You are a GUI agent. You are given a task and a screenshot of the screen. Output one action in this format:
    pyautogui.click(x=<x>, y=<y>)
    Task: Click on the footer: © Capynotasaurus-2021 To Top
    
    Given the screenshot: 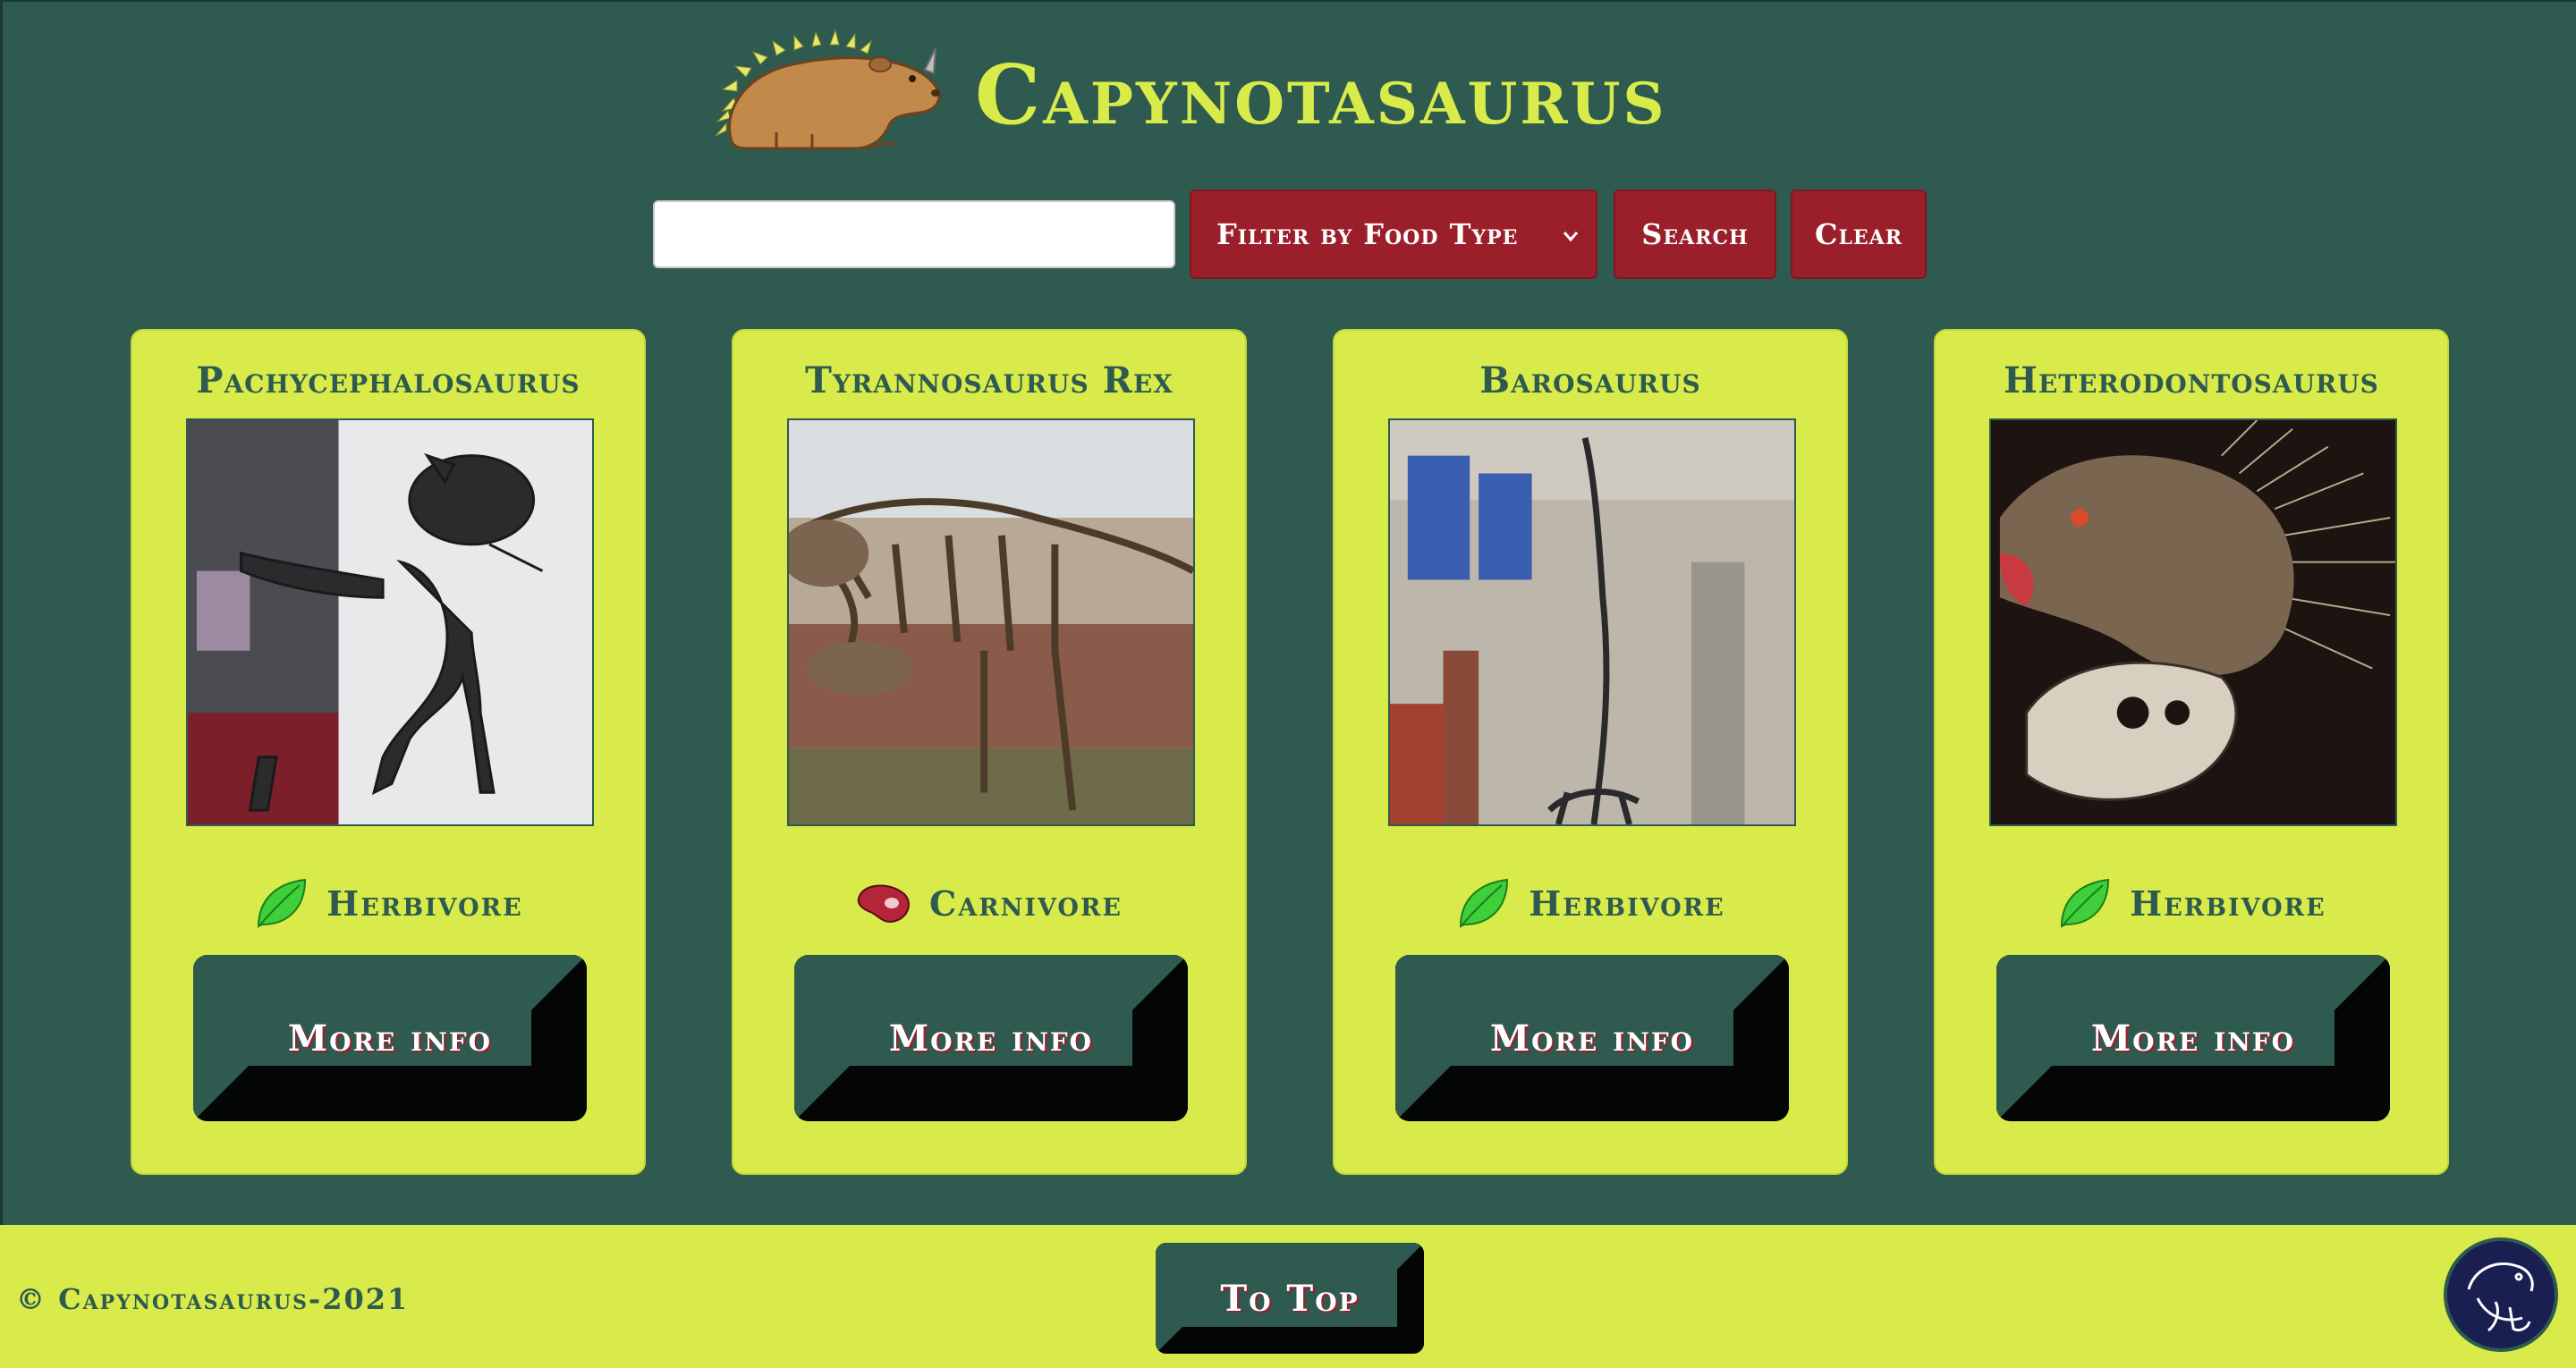 What is the action you would take?
    pyautogui.click(x=1288, y=1296)
    